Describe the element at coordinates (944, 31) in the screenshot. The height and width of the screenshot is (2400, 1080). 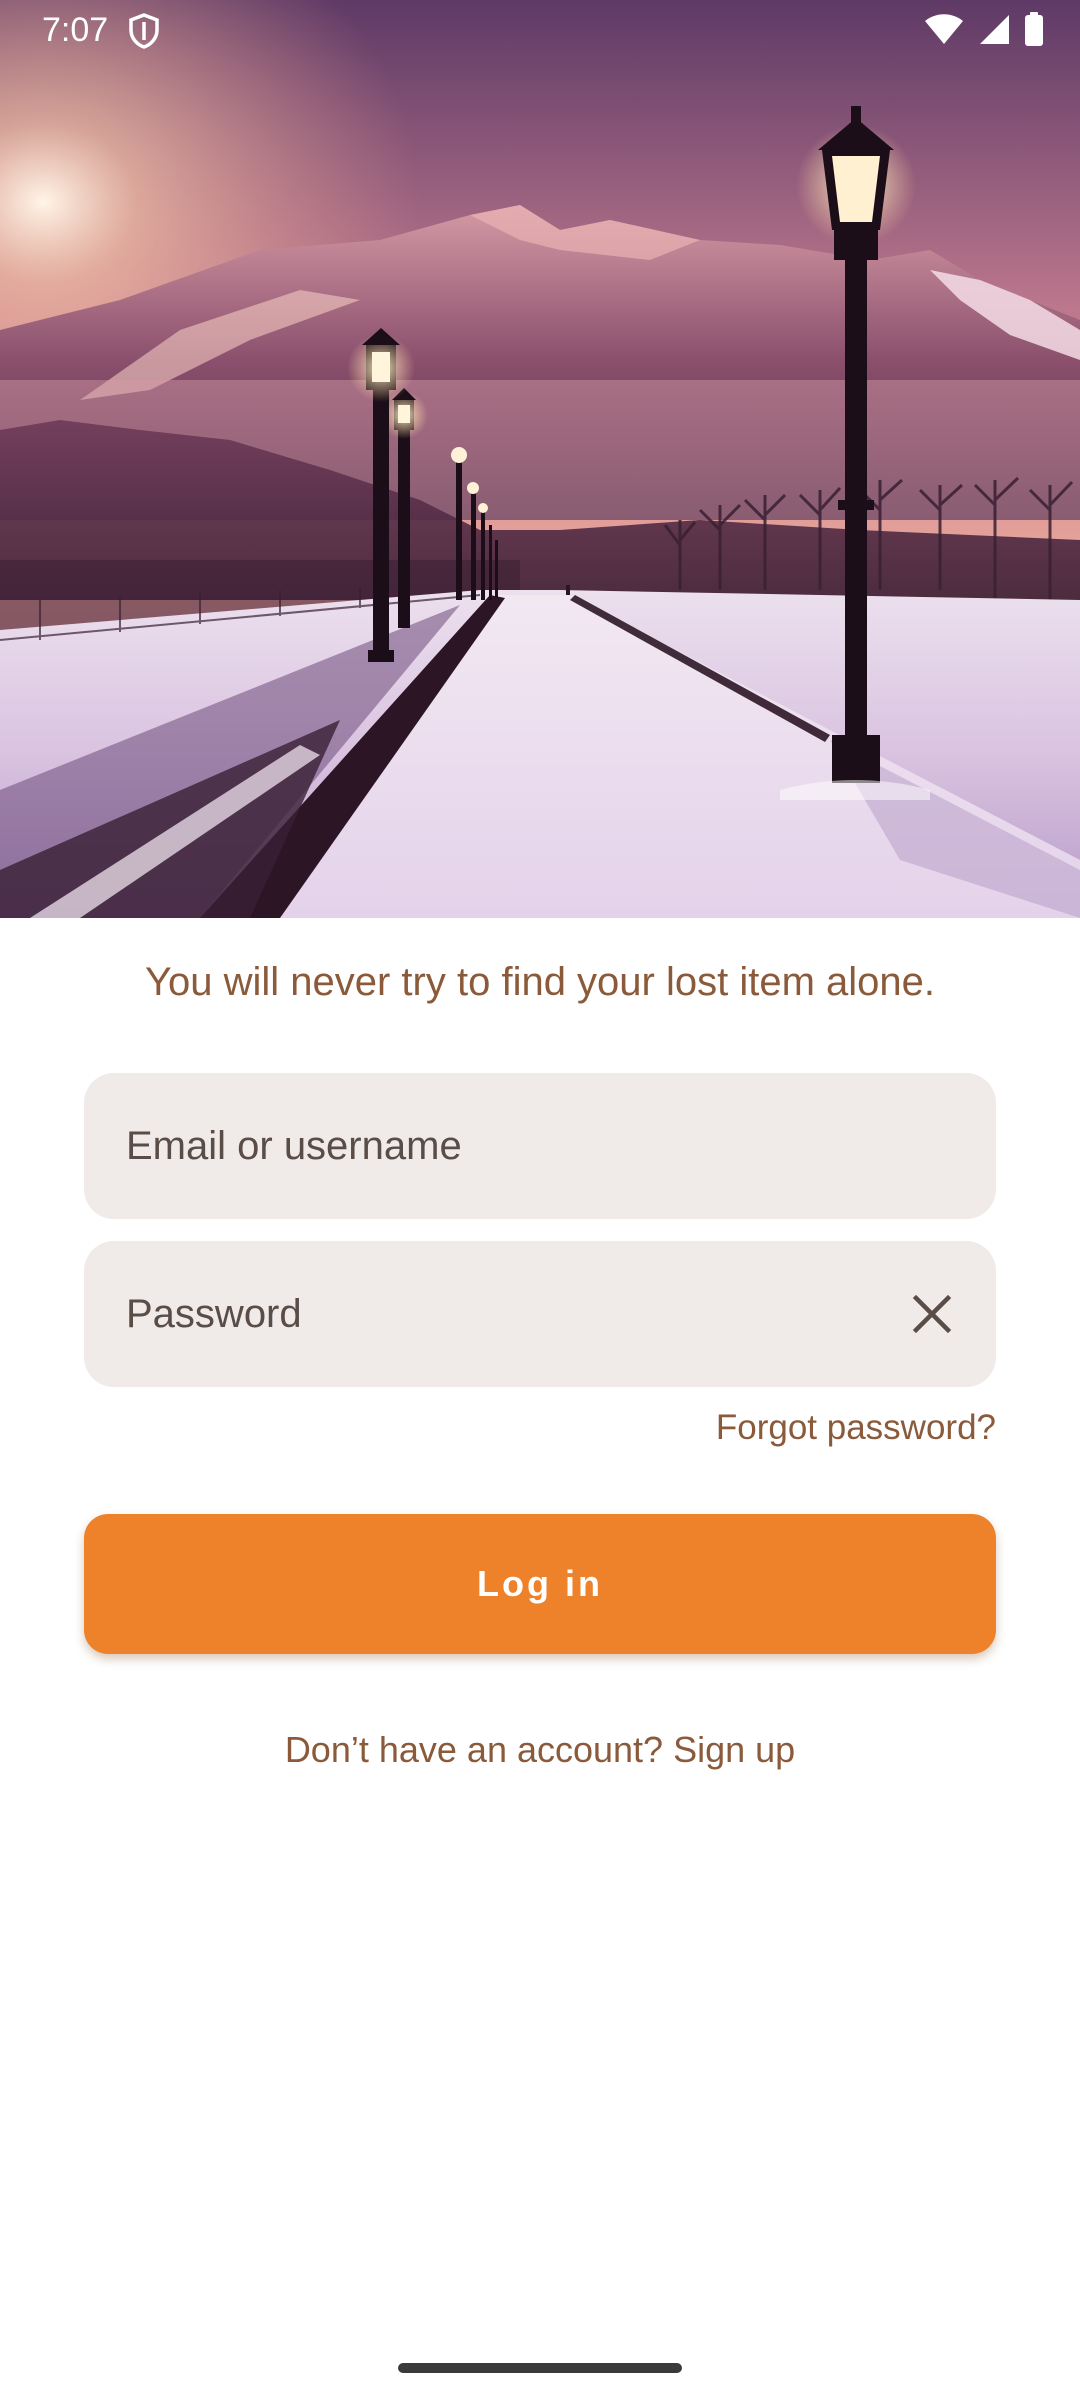
I see `wifi-icon` at that location.